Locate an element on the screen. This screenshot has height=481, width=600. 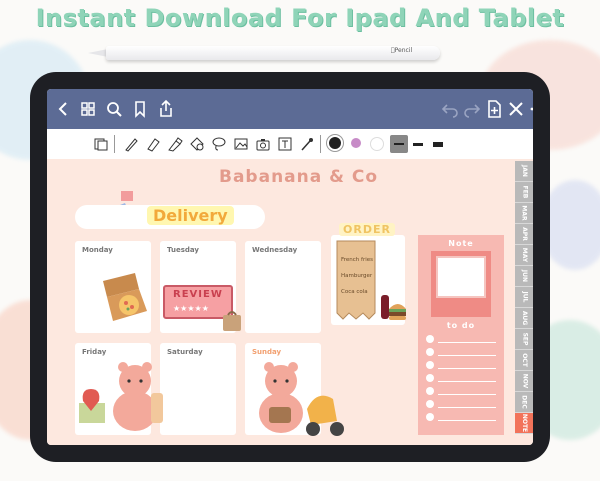
pencil-body is located at coordinates (273, 53).